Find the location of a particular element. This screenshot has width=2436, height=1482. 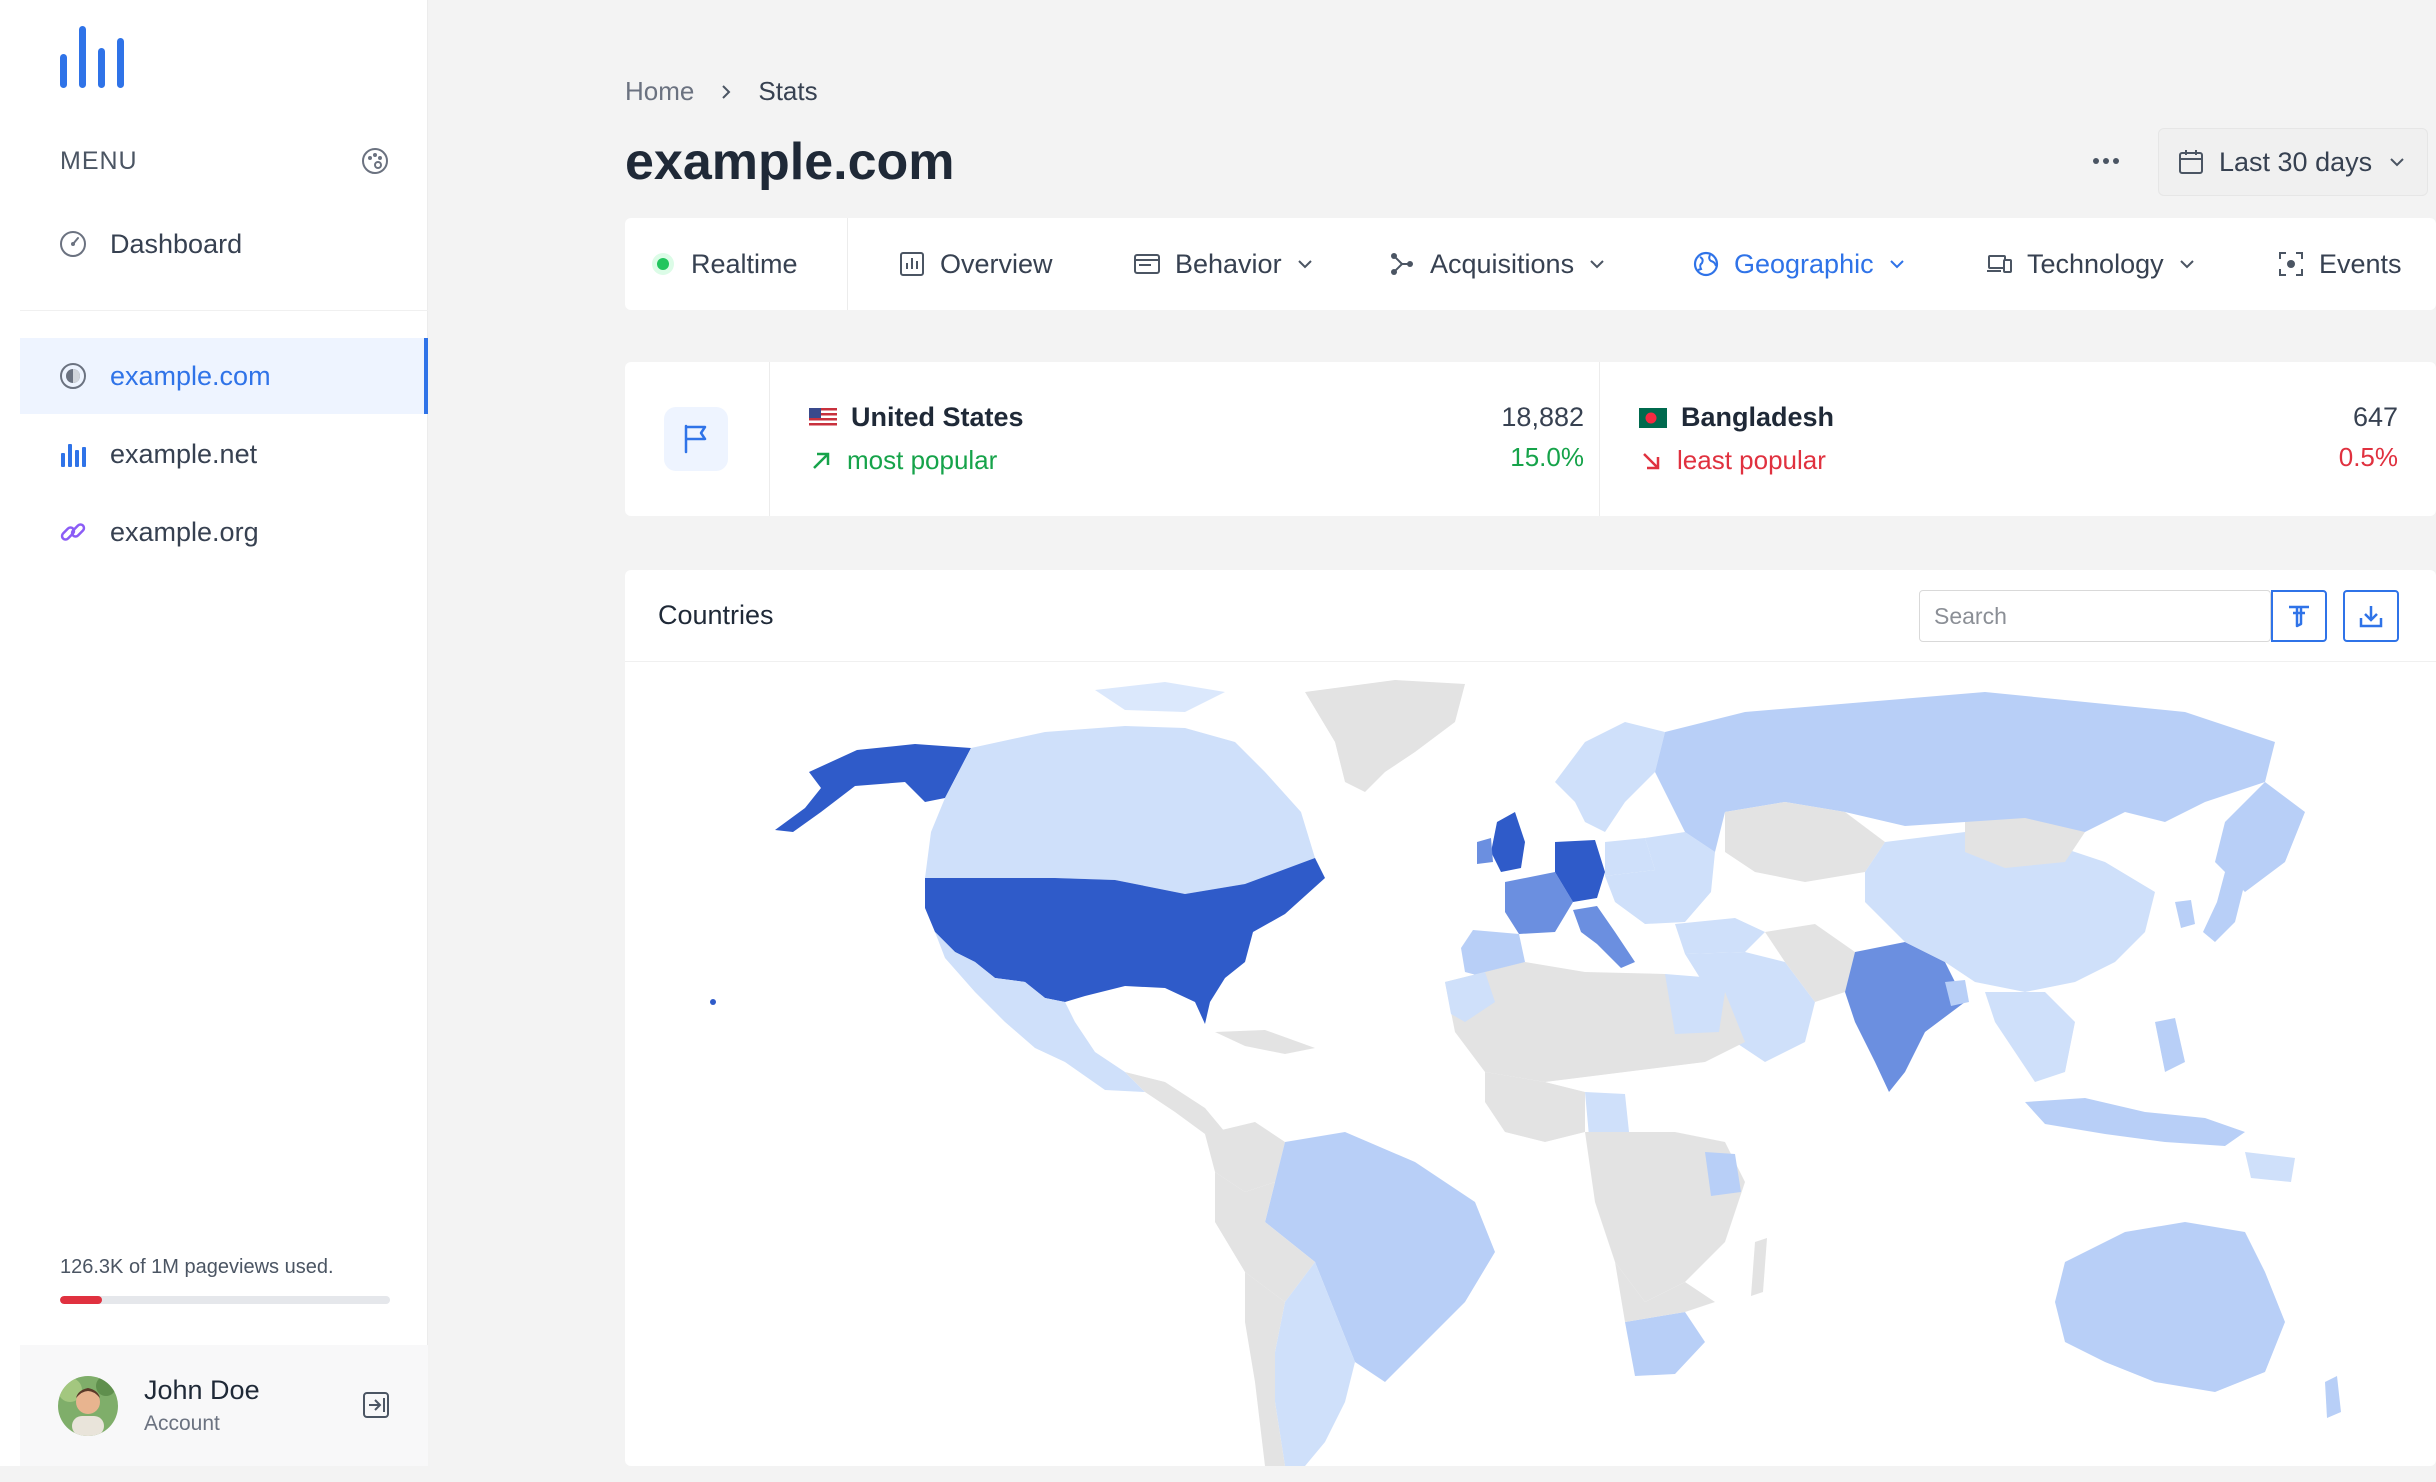

search-input is located at coordinates (2095, 616).